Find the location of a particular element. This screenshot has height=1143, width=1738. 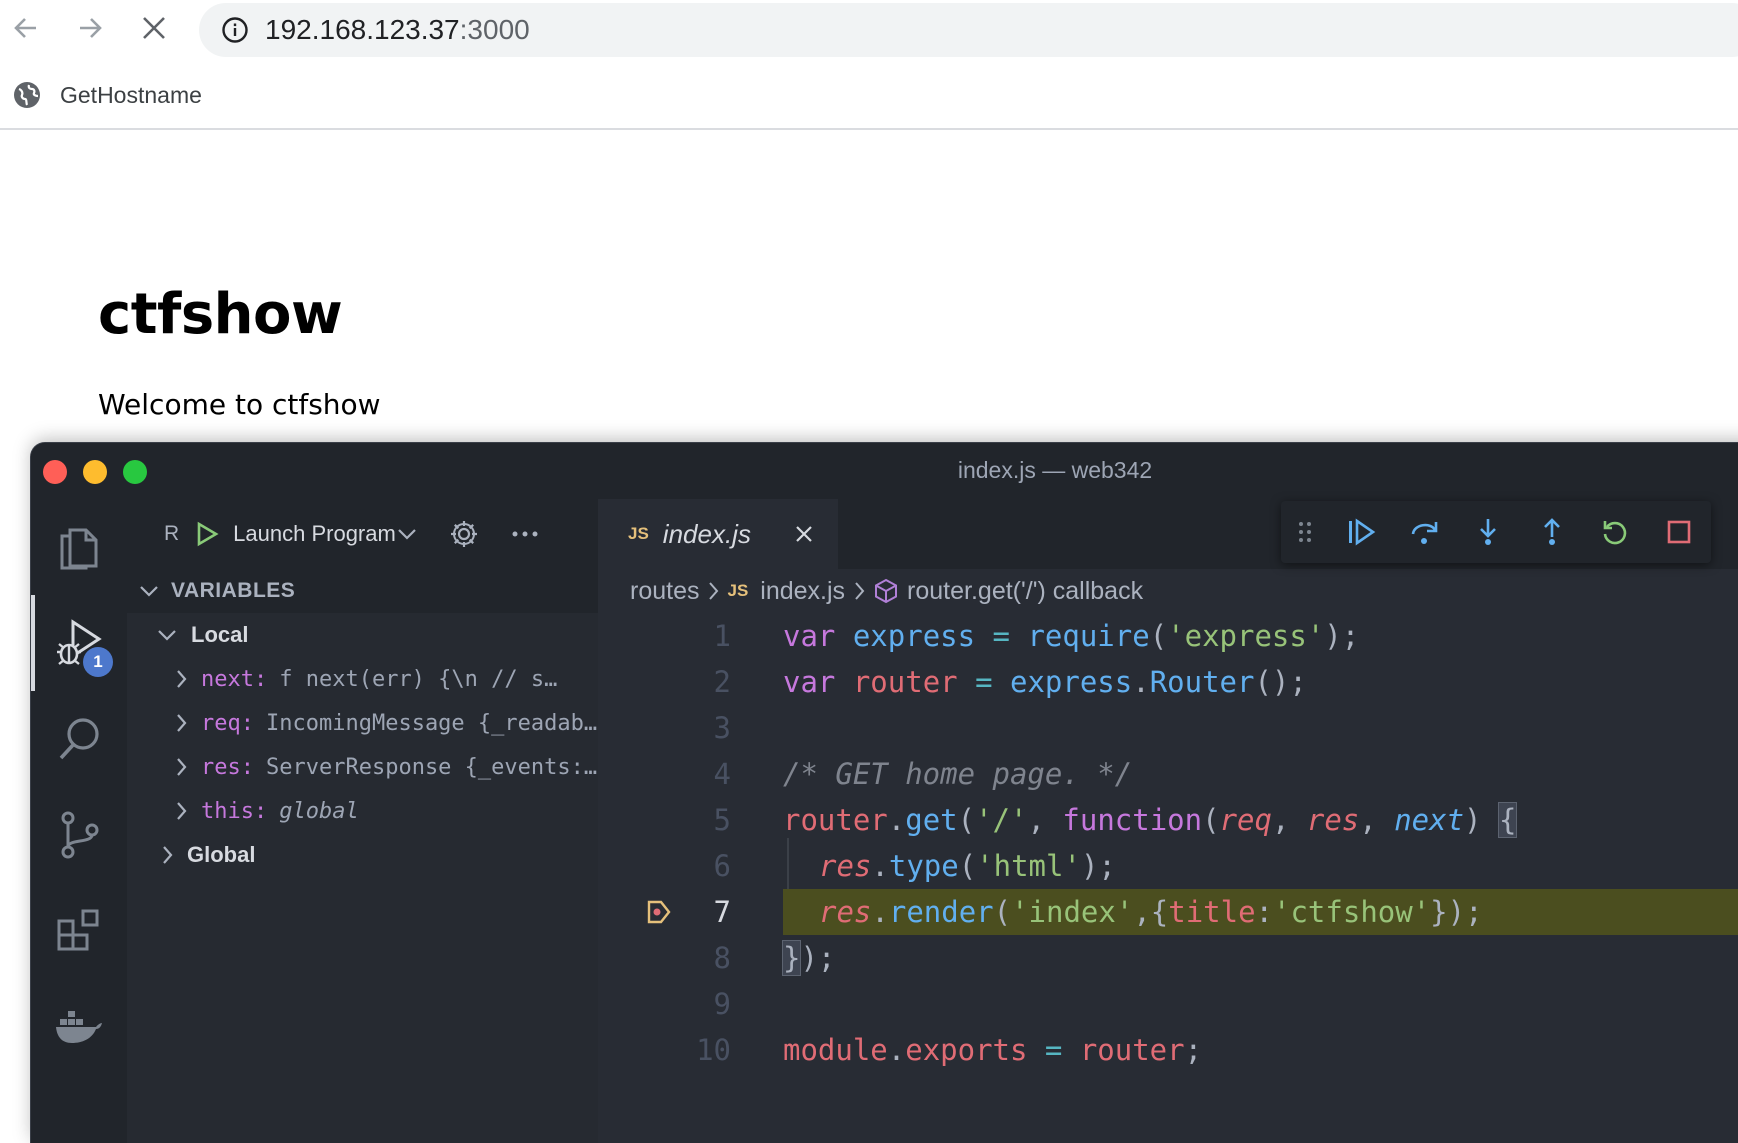

page-title: ctfshow is located at coordinates (220, 314).